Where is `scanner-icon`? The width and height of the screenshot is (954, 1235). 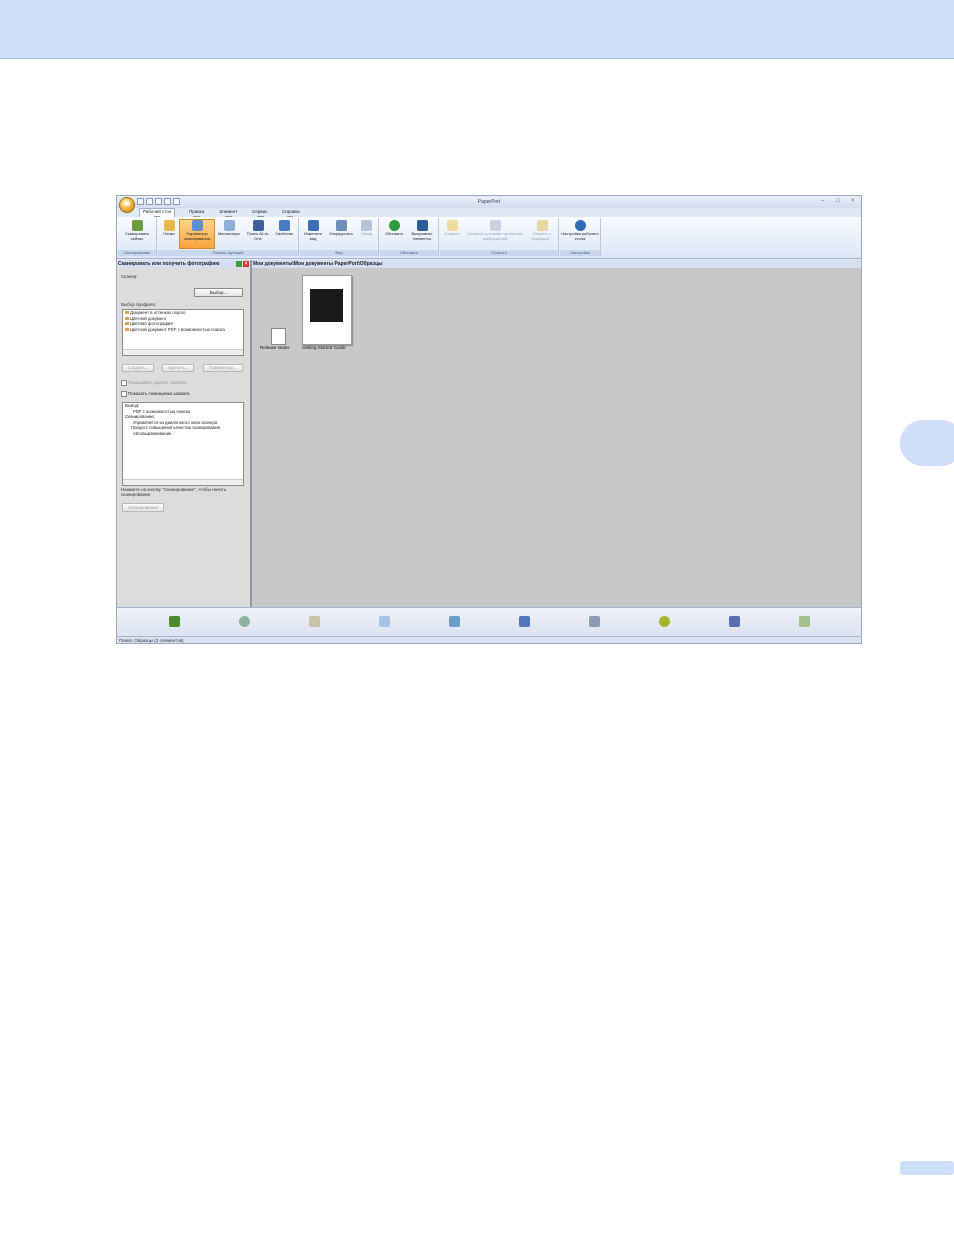
scanner-icon is located at coordinates (174, 621).